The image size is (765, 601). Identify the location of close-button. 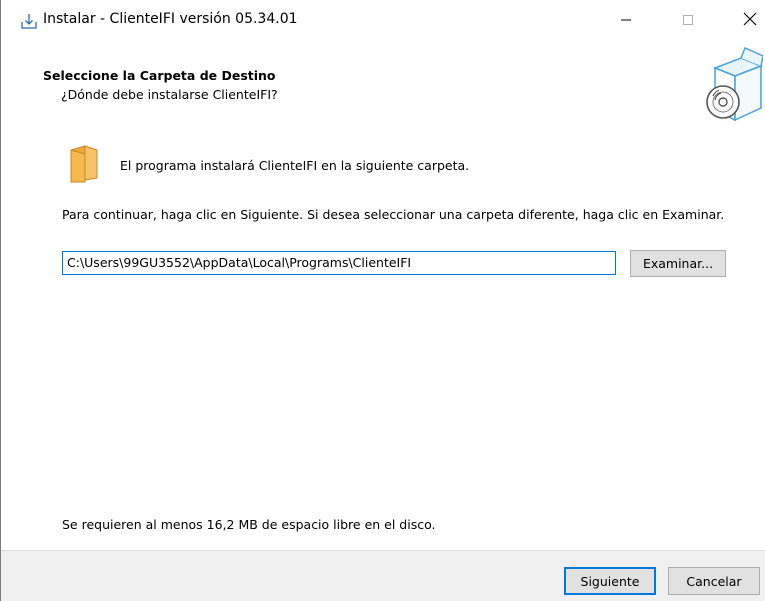
(746, 20).